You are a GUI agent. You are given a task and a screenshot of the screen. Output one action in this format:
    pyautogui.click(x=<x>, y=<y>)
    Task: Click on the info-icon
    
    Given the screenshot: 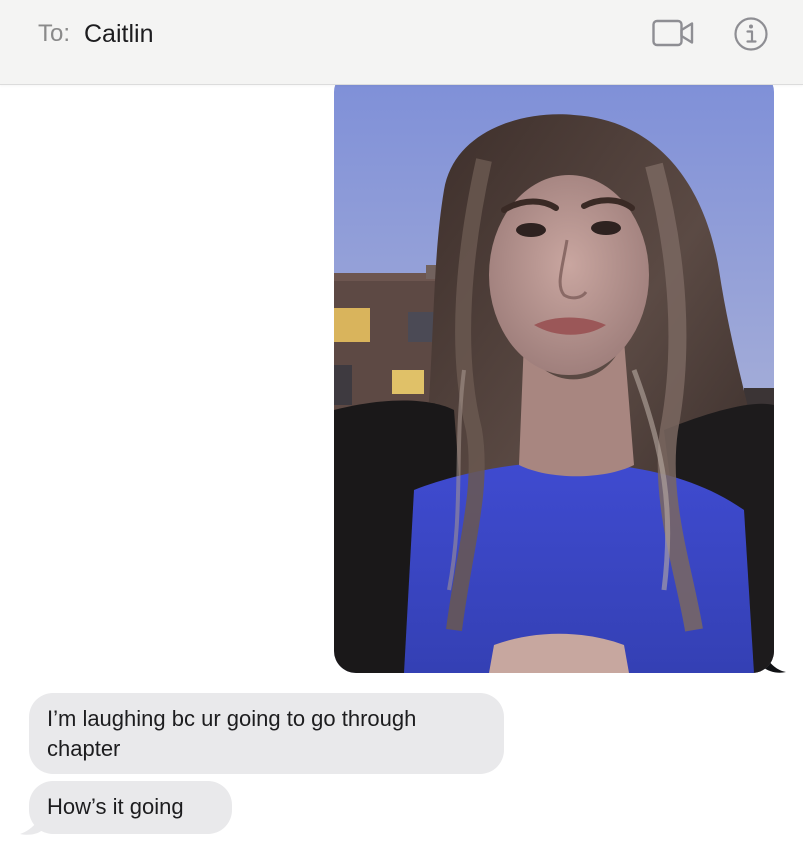 What is the action you would take?
    pyautogui.click(x=751, y=34)
    